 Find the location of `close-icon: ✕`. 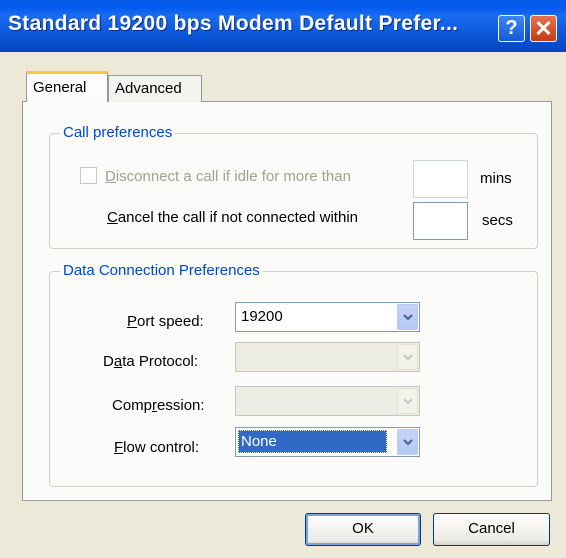

close-icon: ✕ is located at coordinates (543, 28).